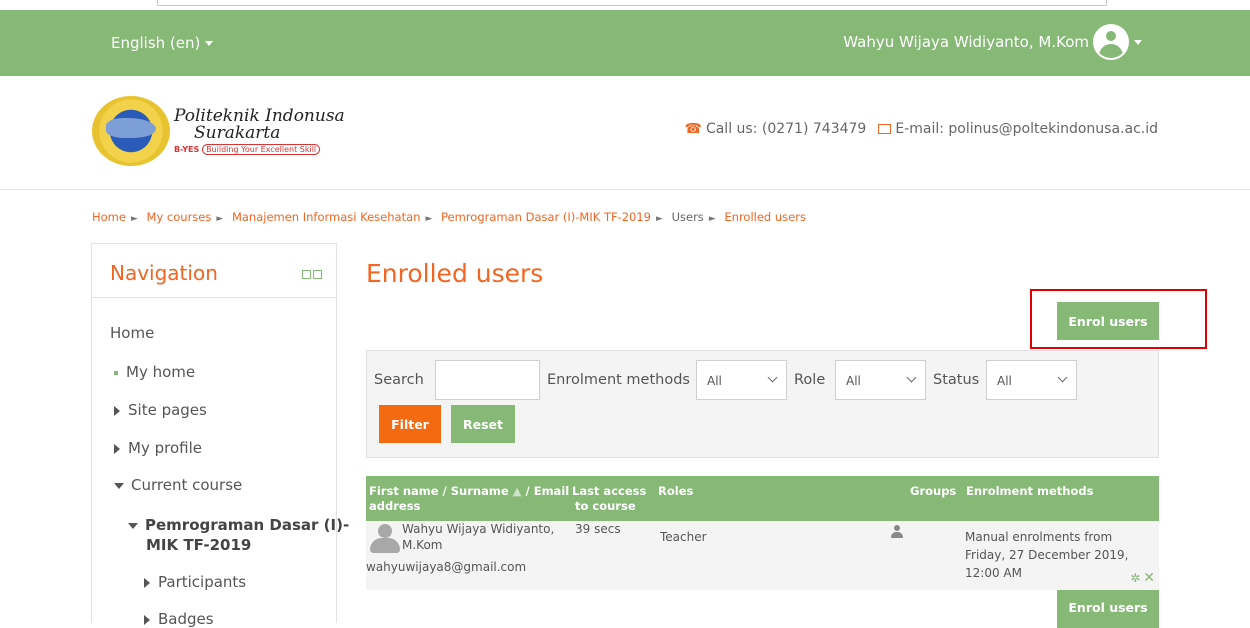 The image size is (1250, 628). What do you see at coordinates (885, 129) in the screenshot?
I see `mail-icon` at bounding box center [885, 129].